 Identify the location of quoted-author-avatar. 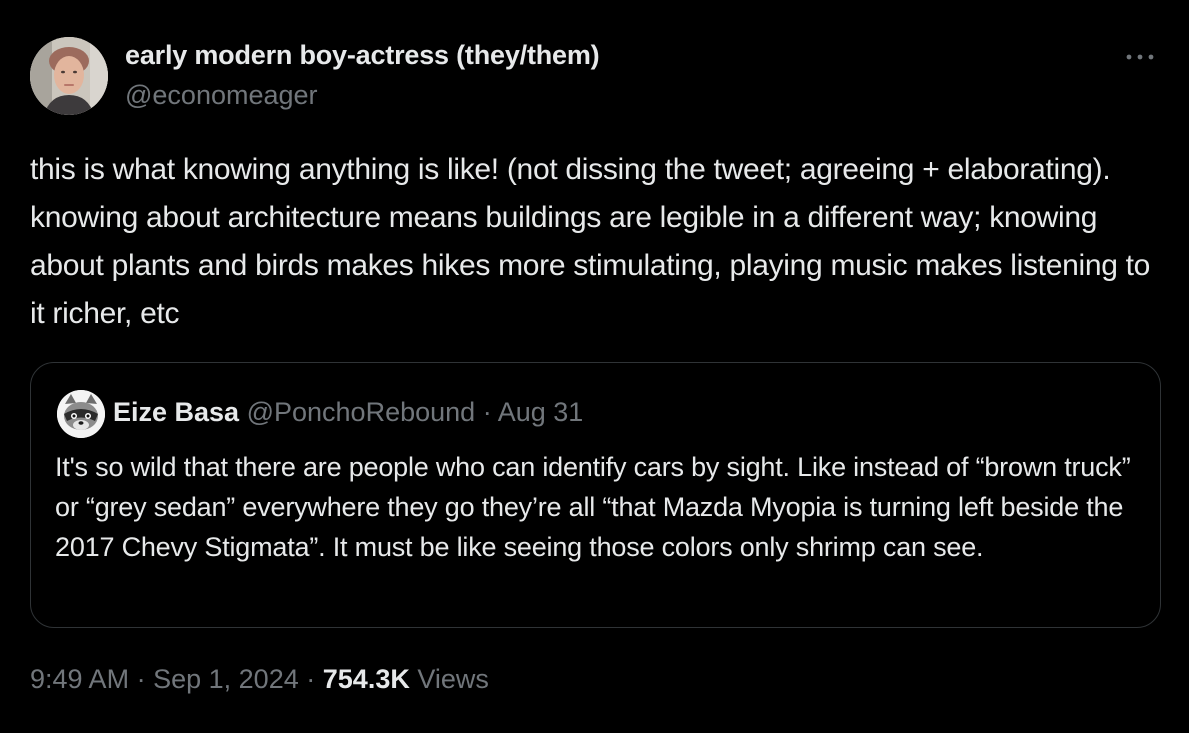
(81, 414).